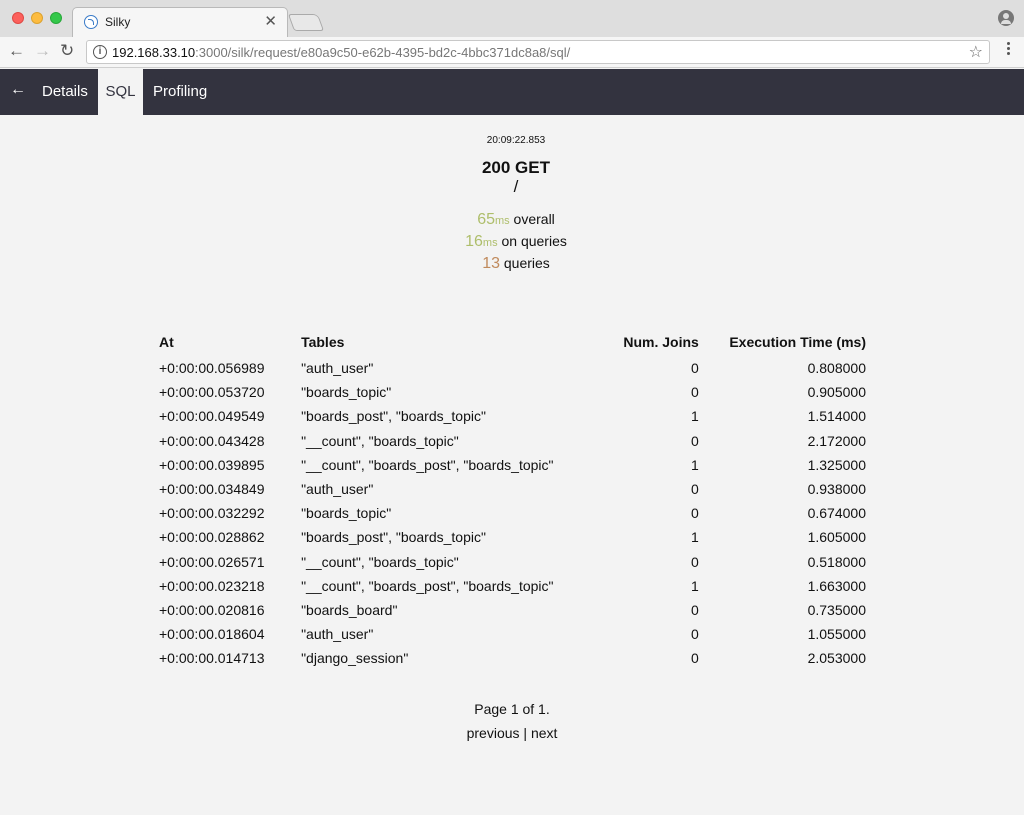 The width and height of the screenshot is (1024, 815). Describe the element at coordinates (67, 51) in the screenshot. I see `reload-icon: ↻` at that location.